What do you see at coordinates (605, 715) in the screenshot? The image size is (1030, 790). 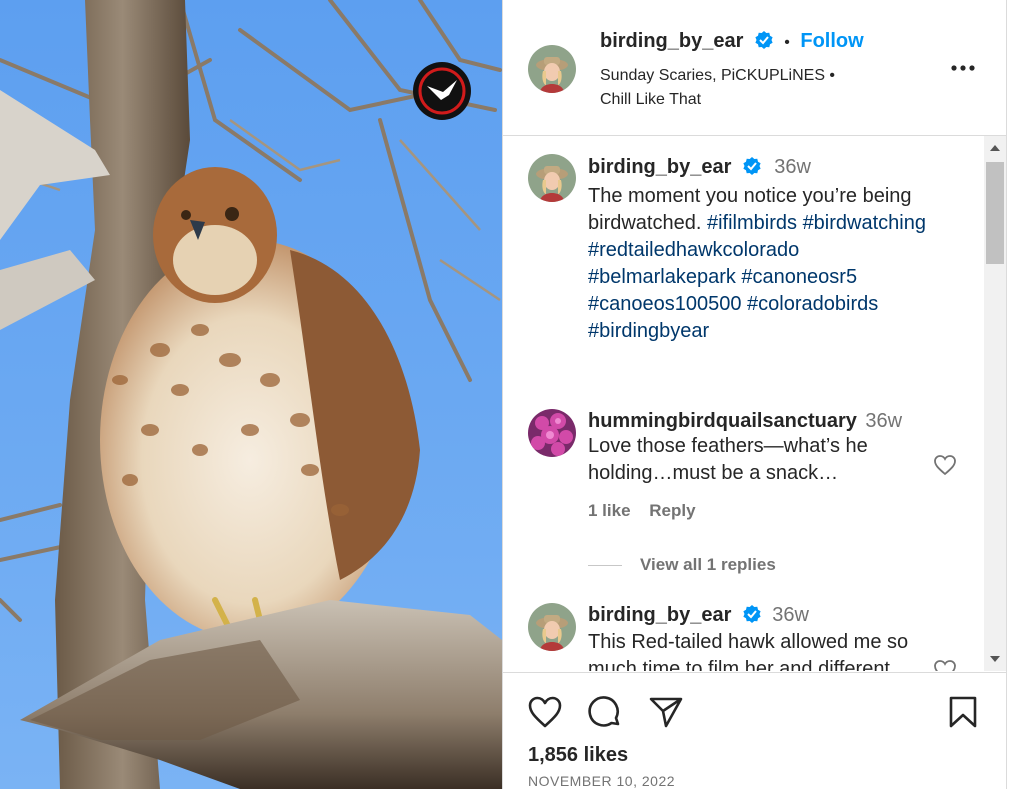 I see `comment-icon` at bounding box center [605, 715].